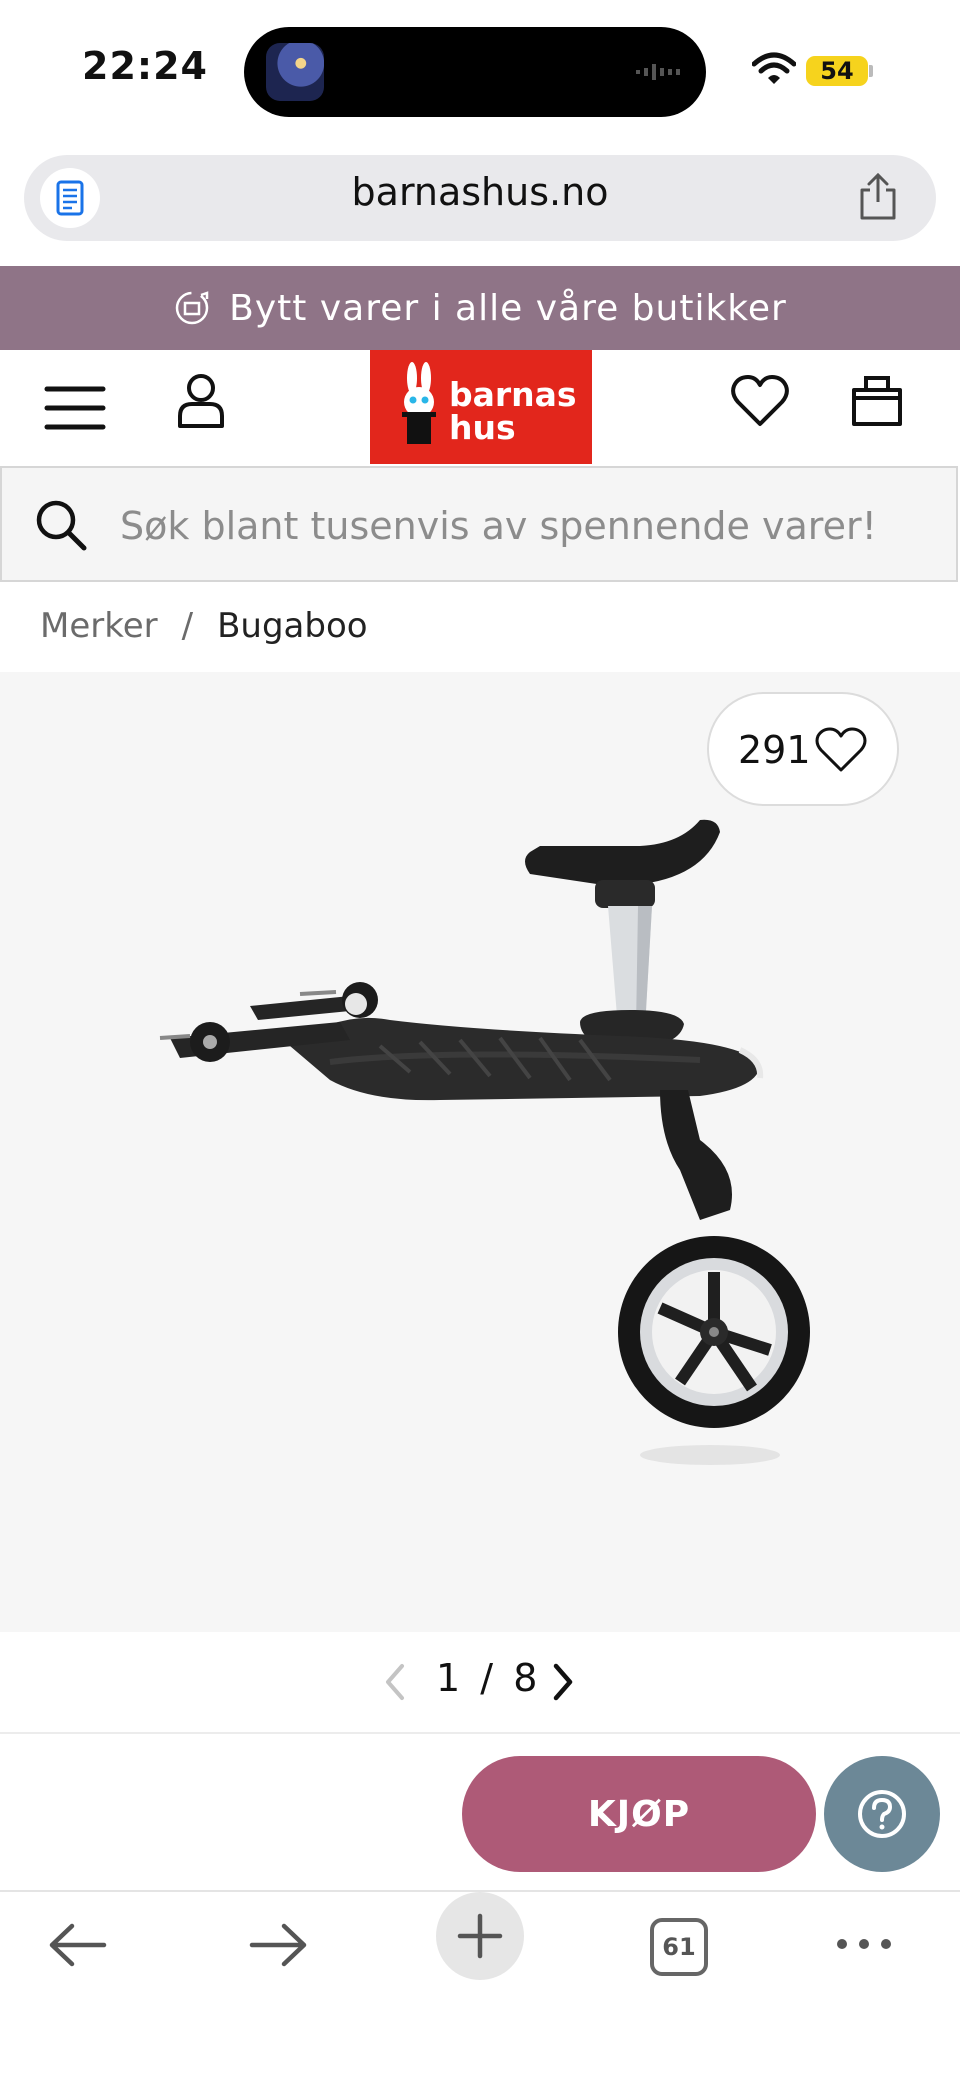 The width and height of the screenshot is (960, 2081). Describe the element at coordinates (563, 1682) in the screenshot. I see `next-image-chevron-icon` at that location.